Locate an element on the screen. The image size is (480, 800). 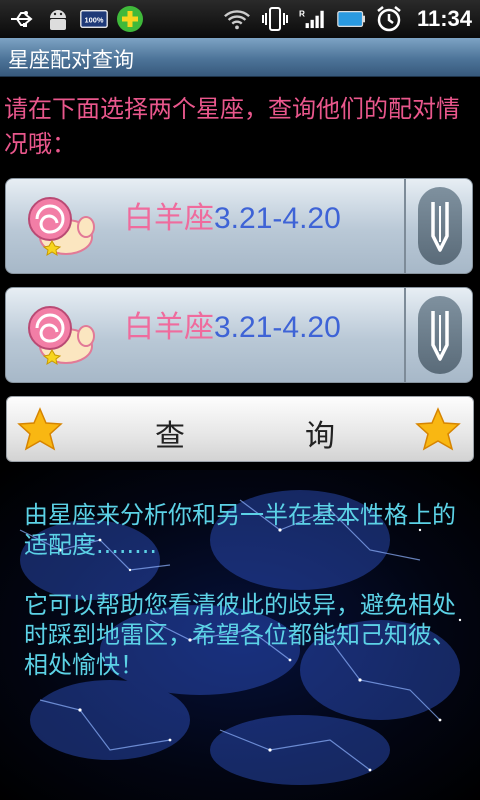
usb-icon is located at coordinates (22, 19).